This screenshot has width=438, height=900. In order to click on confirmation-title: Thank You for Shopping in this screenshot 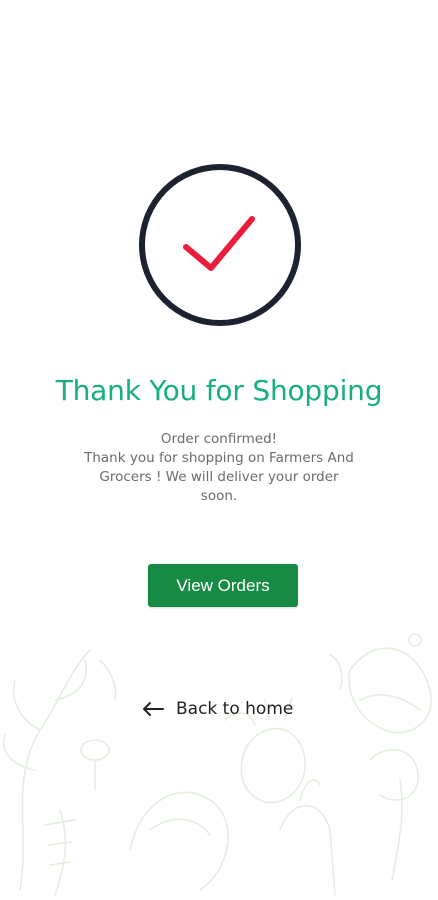, I will do `click(219, 390)`.